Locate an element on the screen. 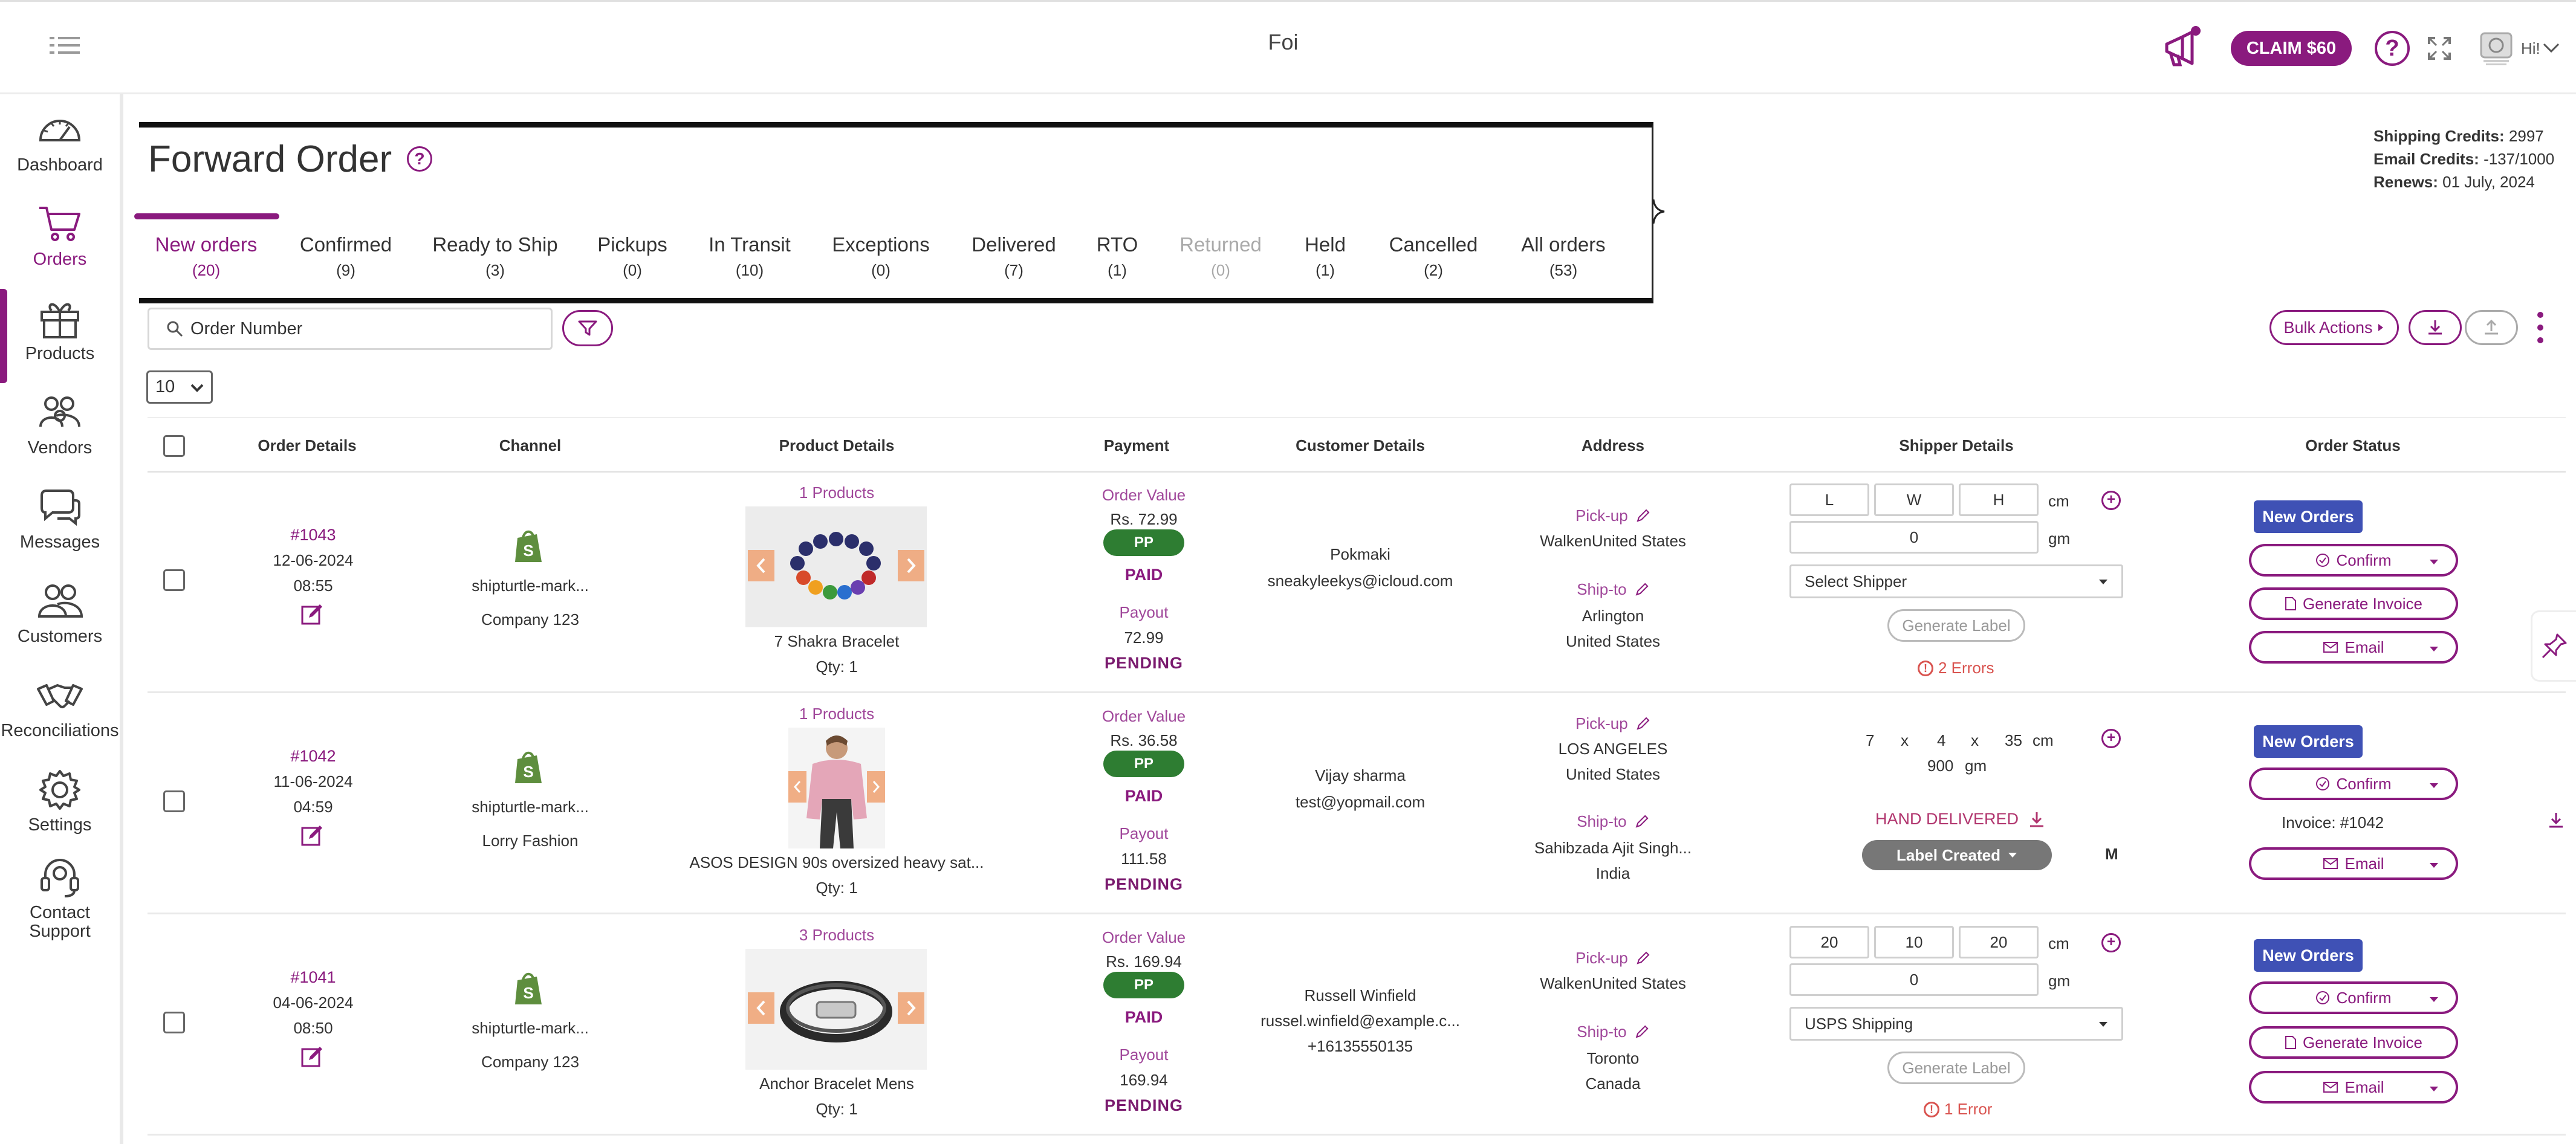 The height and width of the screenshot is (1144, 2576). chevron-down-icon is located at coordinates (2551, 48).